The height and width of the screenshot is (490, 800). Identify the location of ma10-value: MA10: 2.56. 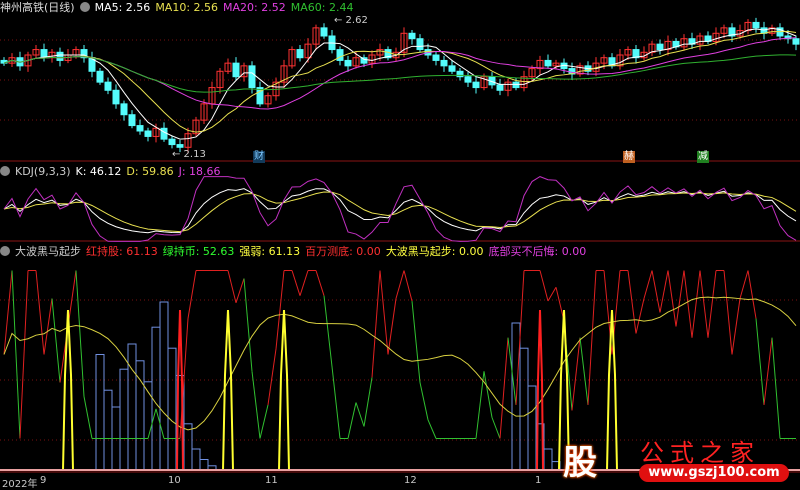
(187, 7).